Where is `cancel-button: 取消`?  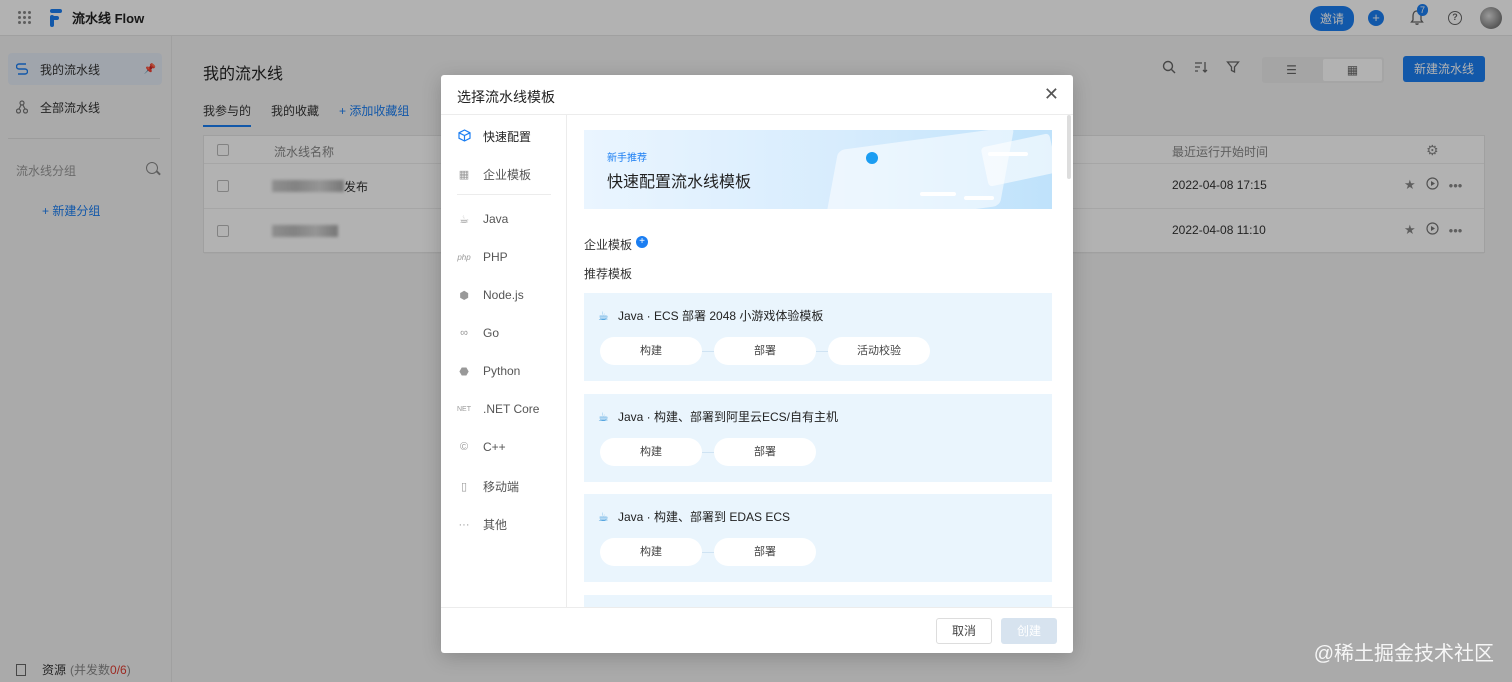 cancel-button: 取消 is located at coordinates (964, 631).